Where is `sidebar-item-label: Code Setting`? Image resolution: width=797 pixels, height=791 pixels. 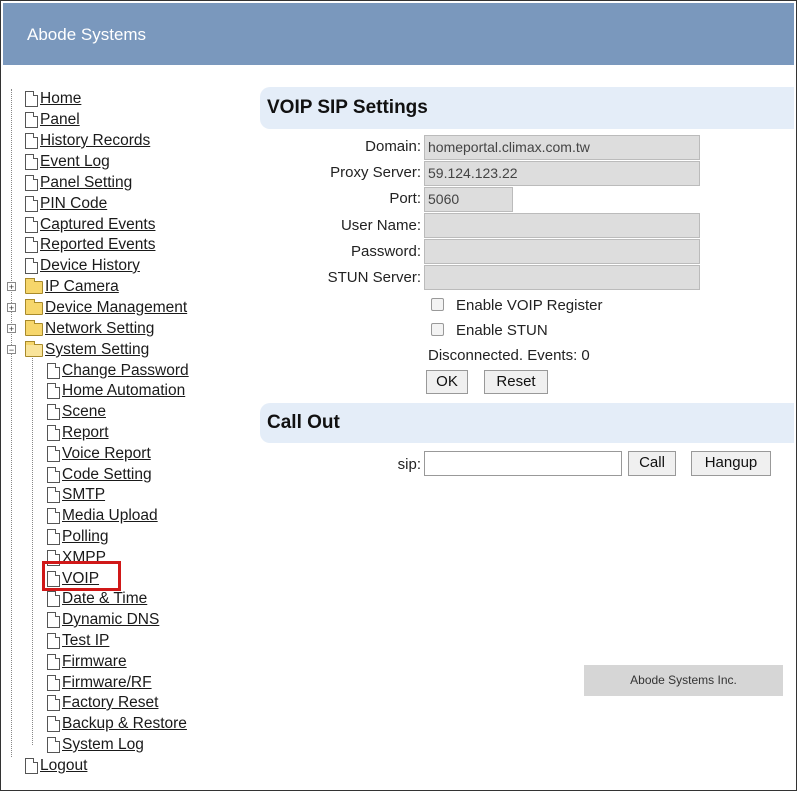
sidebar-item-label: Code Setting is located at coordinates (107, 475).